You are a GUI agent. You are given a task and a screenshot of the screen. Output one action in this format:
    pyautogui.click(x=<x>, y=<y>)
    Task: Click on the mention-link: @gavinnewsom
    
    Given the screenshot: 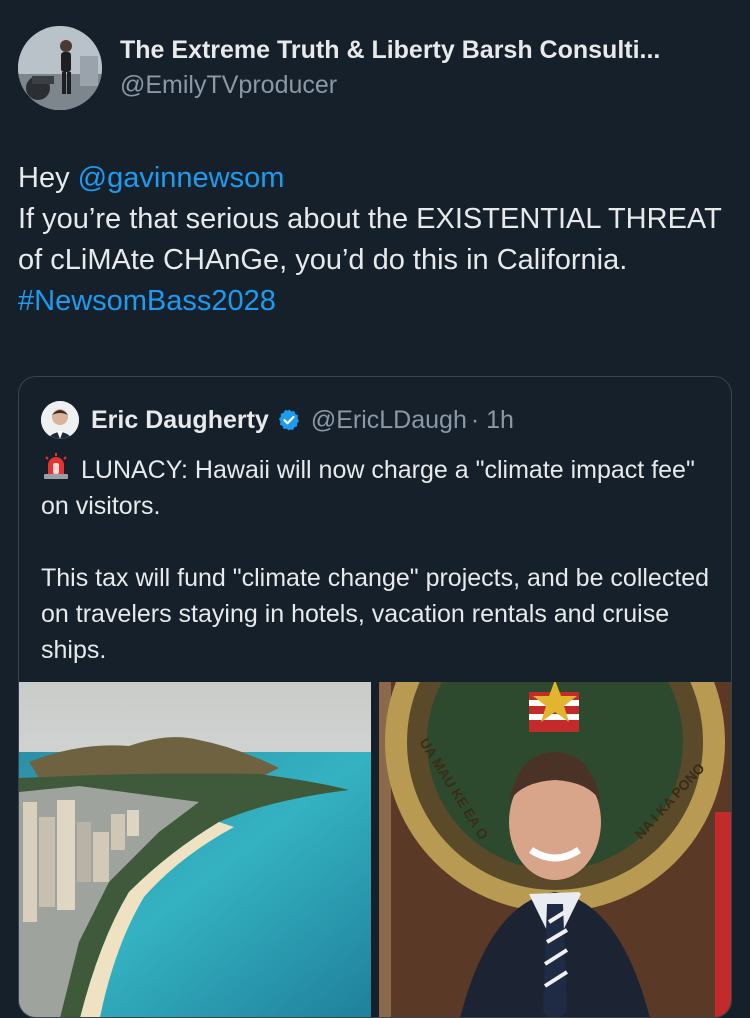 What is the action you would take?
    pyautogui.click(x=181, y=178)
    